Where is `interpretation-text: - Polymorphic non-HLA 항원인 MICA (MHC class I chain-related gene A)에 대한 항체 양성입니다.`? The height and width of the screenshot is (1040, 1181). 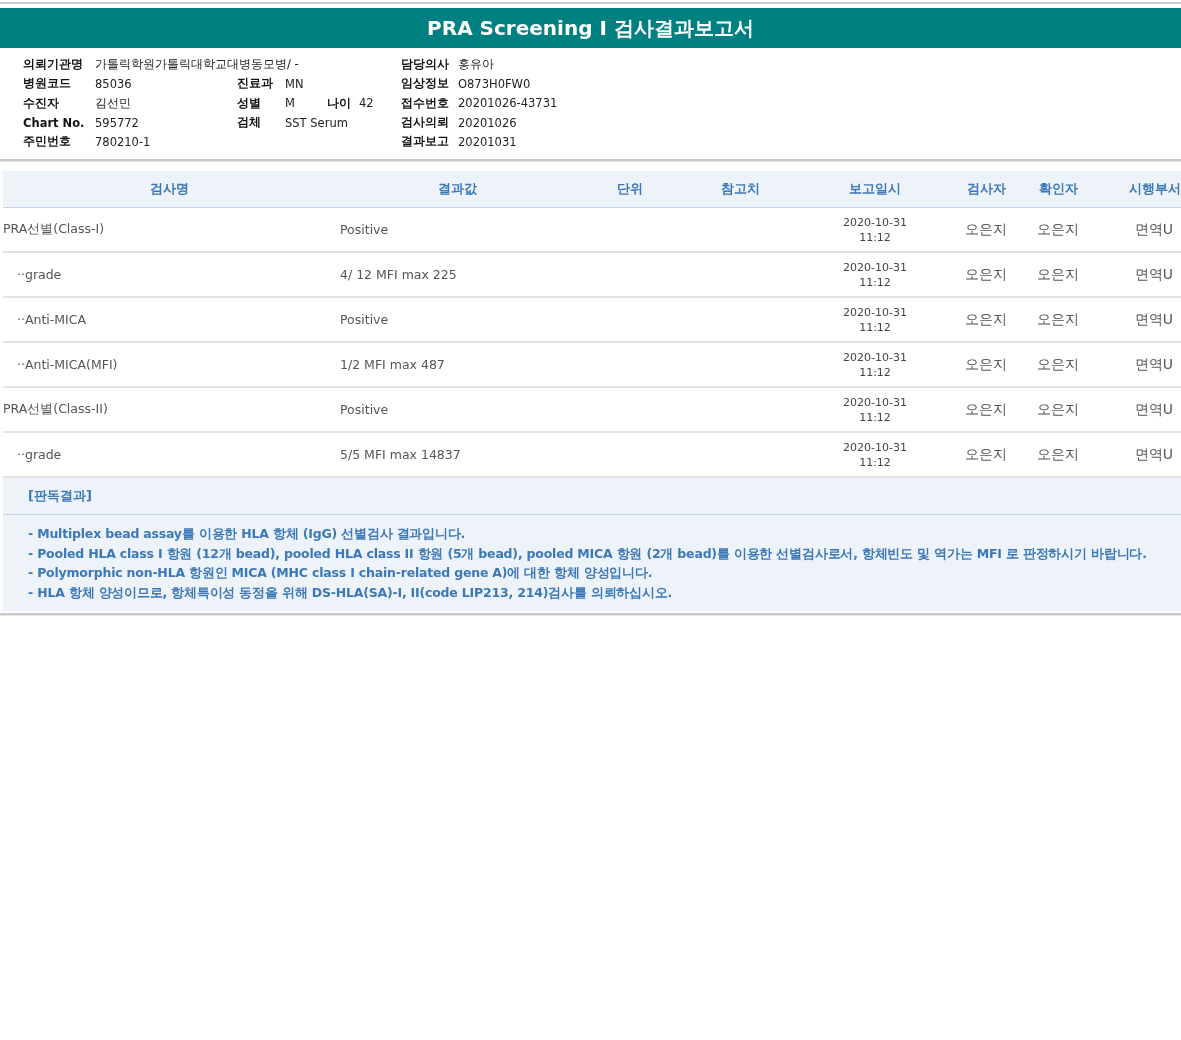 interpretation-text: - Polymorphic non-HLA 항원인 MICA (MHC class I chain-related gene A)에 대한 항체 양성입니다. is located at coordinates (341, 573).